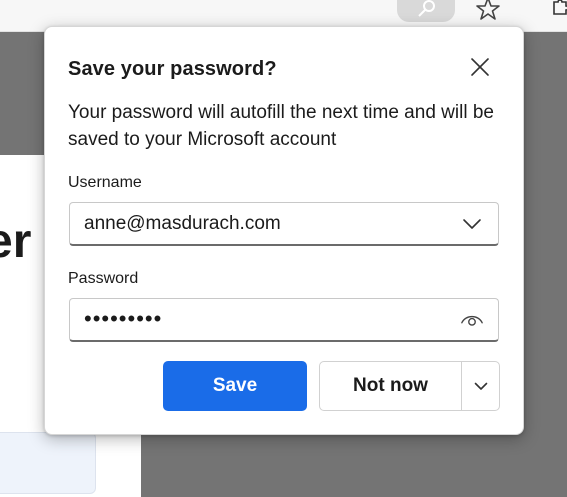 This screenshot has width=567, height=497. I want to click on star-icon, so click(488, 10).